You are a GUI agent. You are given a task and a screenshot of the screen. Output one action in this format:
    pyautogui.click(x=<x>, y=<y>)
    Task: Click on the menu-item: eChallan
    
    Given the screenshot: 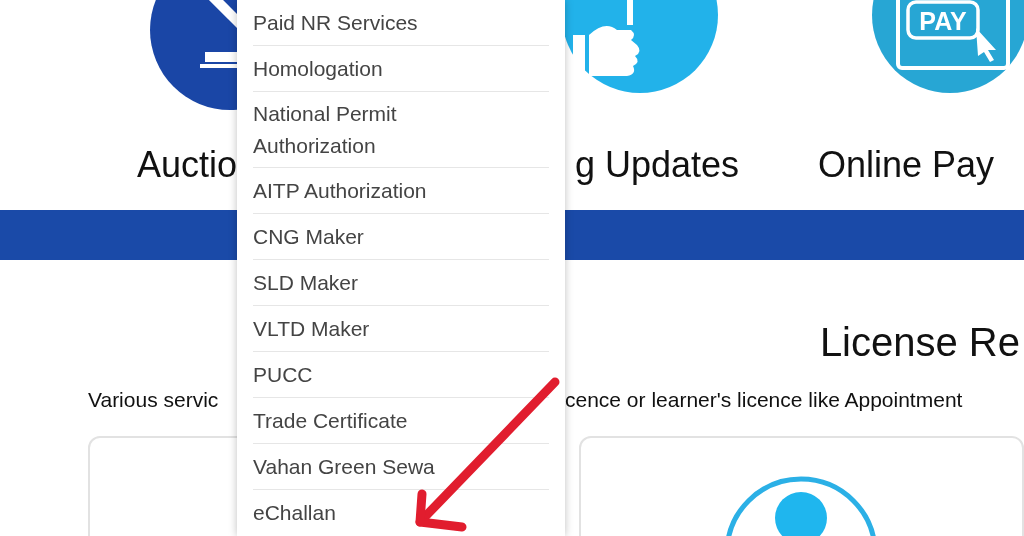 What is the action you would take?
    pyautogui.click(x=401, y=513)
    